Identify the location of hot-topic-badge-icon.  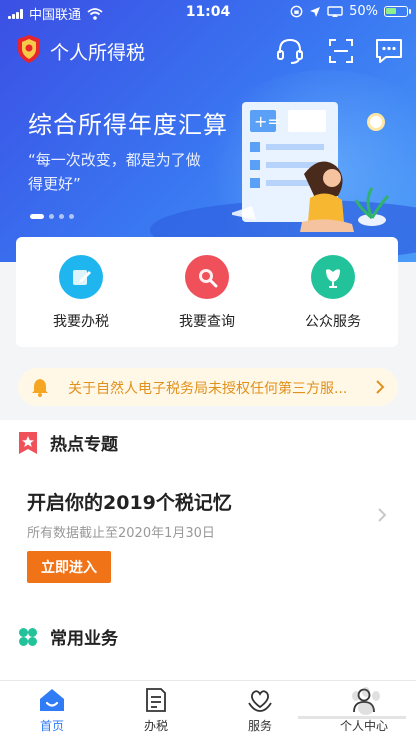
(28, 442).